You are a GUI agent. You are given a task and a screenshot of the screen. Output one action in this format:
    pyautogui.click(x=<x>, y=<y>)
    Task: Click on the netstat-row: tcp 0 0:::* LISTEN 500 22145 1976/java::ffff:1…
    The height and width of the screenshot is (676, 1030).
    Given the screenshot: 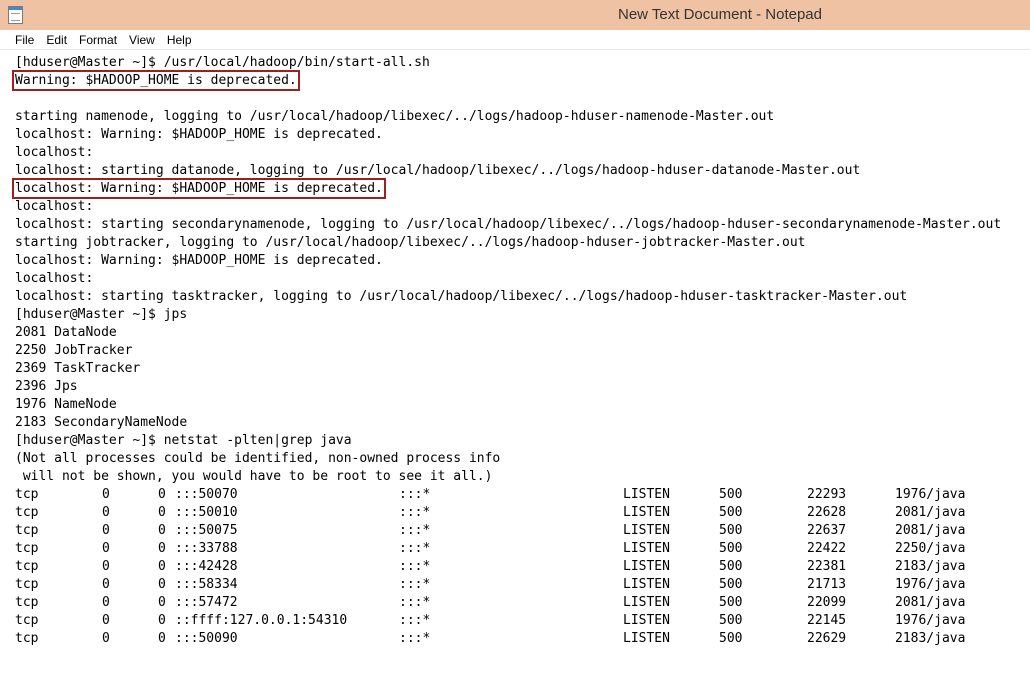 What is the action you would take?
    pyautogui.click(x=508, y=621)
    